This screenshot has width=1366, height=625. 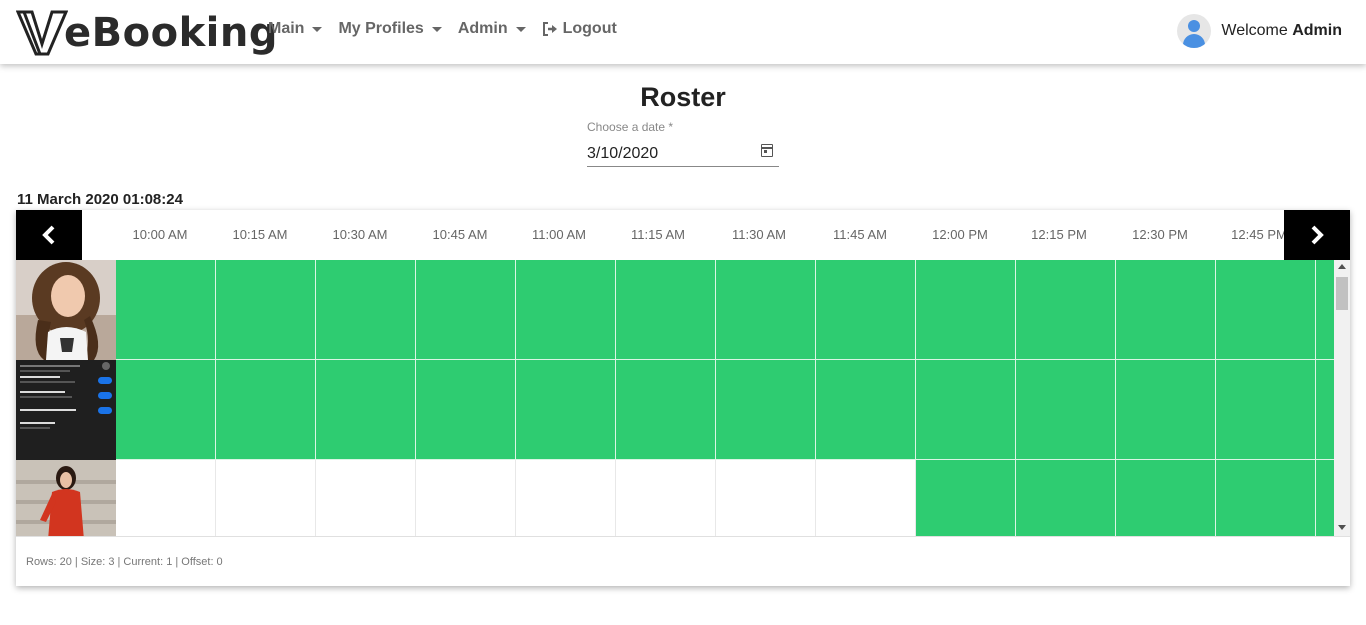 I want to click on profile-photo-settings-screenshot, so click(x=66, y=410).